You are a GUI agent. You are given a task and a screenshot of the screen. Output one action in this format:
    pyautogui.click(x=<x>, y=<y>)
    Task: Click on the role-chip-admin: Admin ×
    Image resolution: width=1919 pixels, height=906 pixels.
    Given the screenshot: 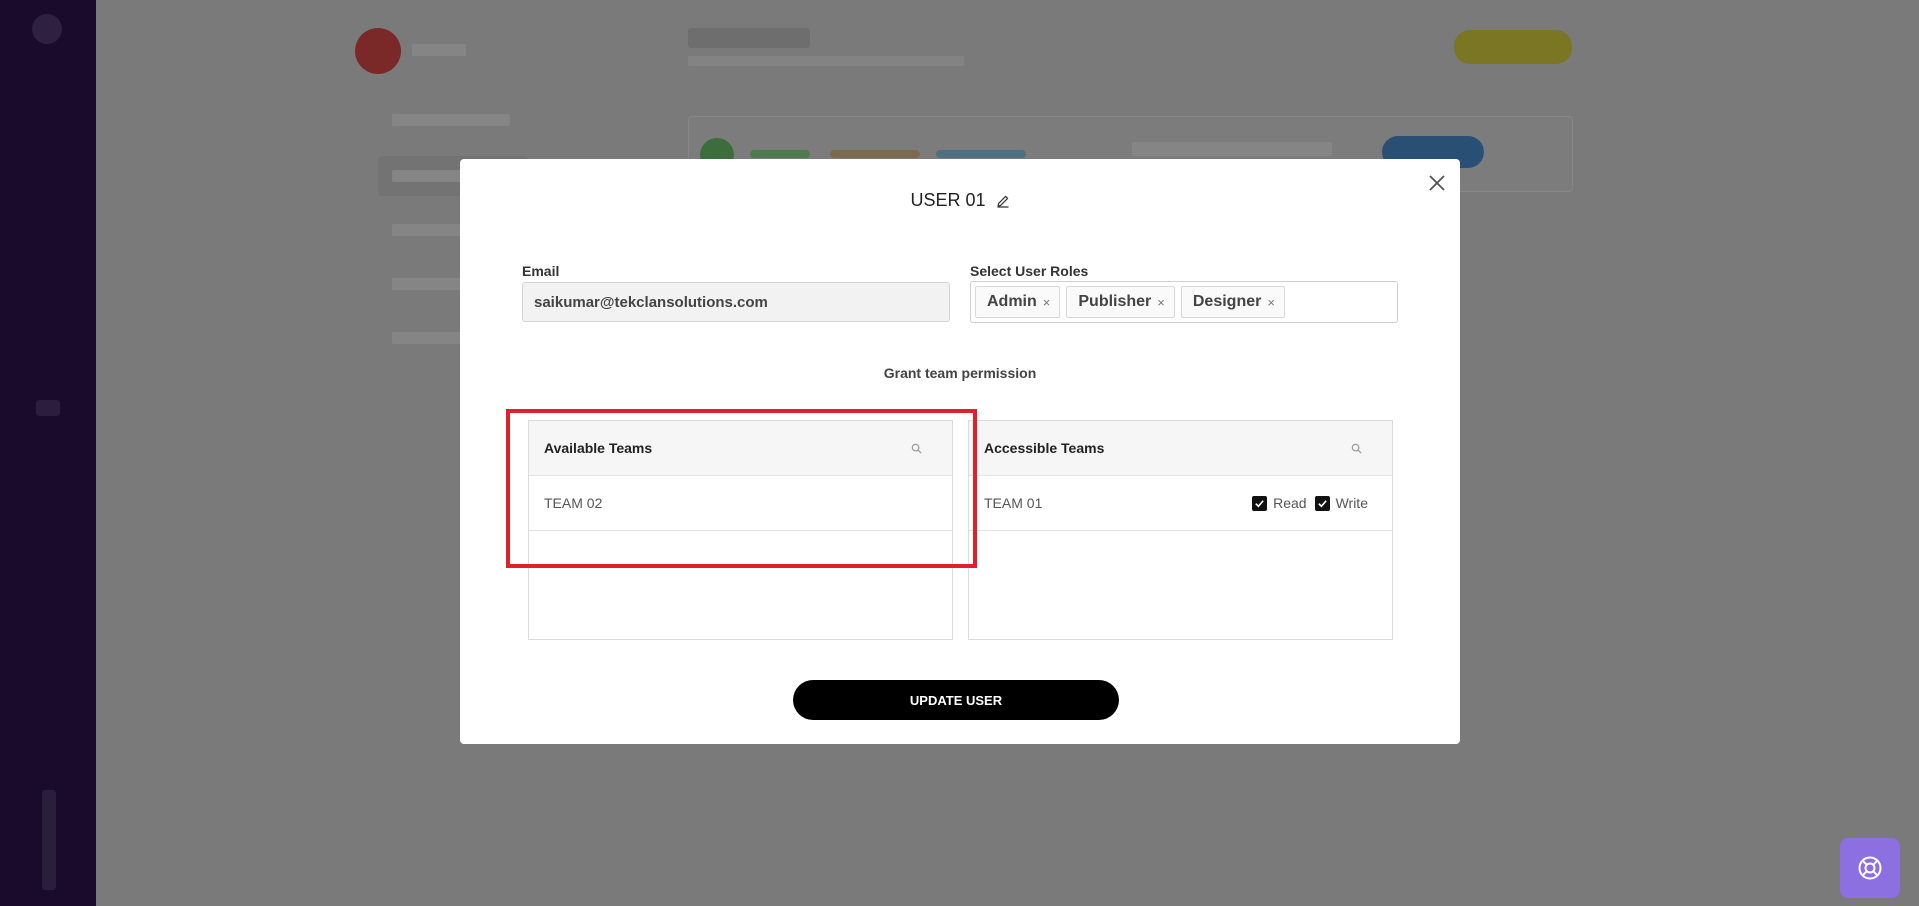 What is the action you would take?
    pyautogui.click(x=1018, y=302)
    